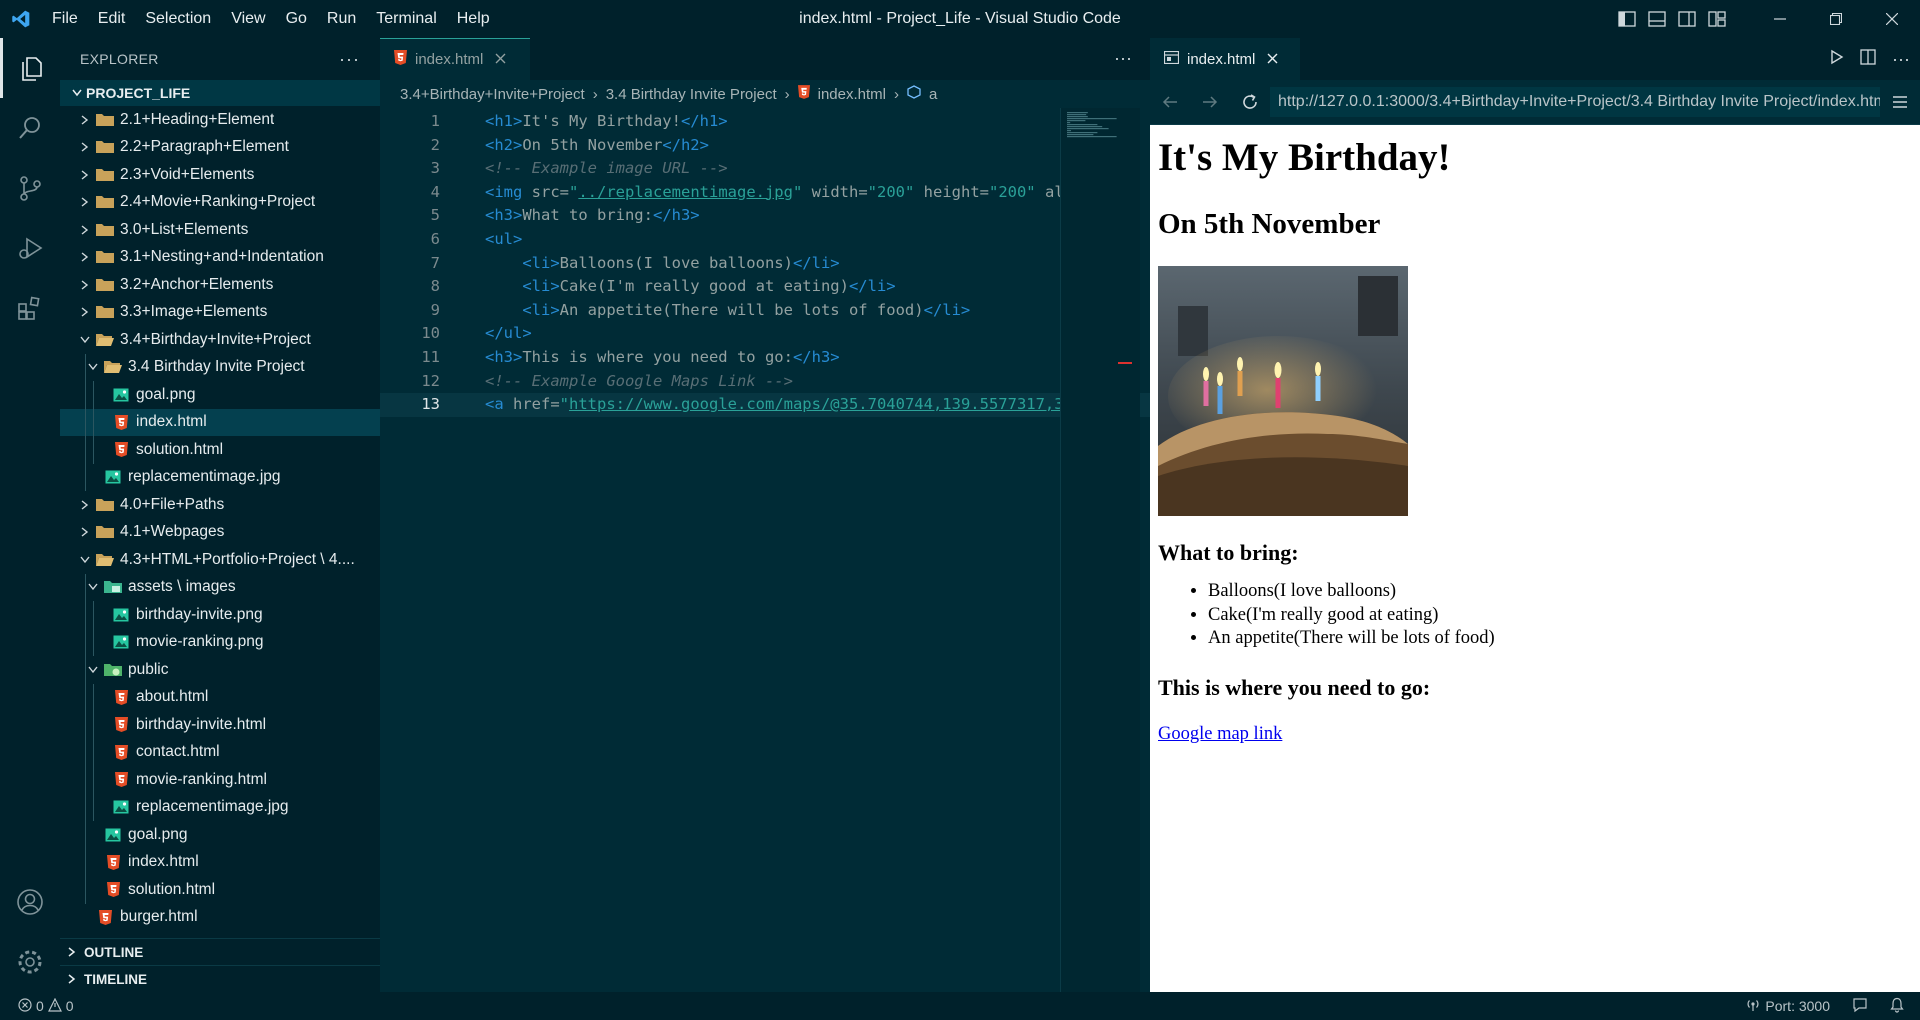 Image resolution: width=1920 pixels, height=1020 pixels. I want to click on search-icon, so click(30, 128).